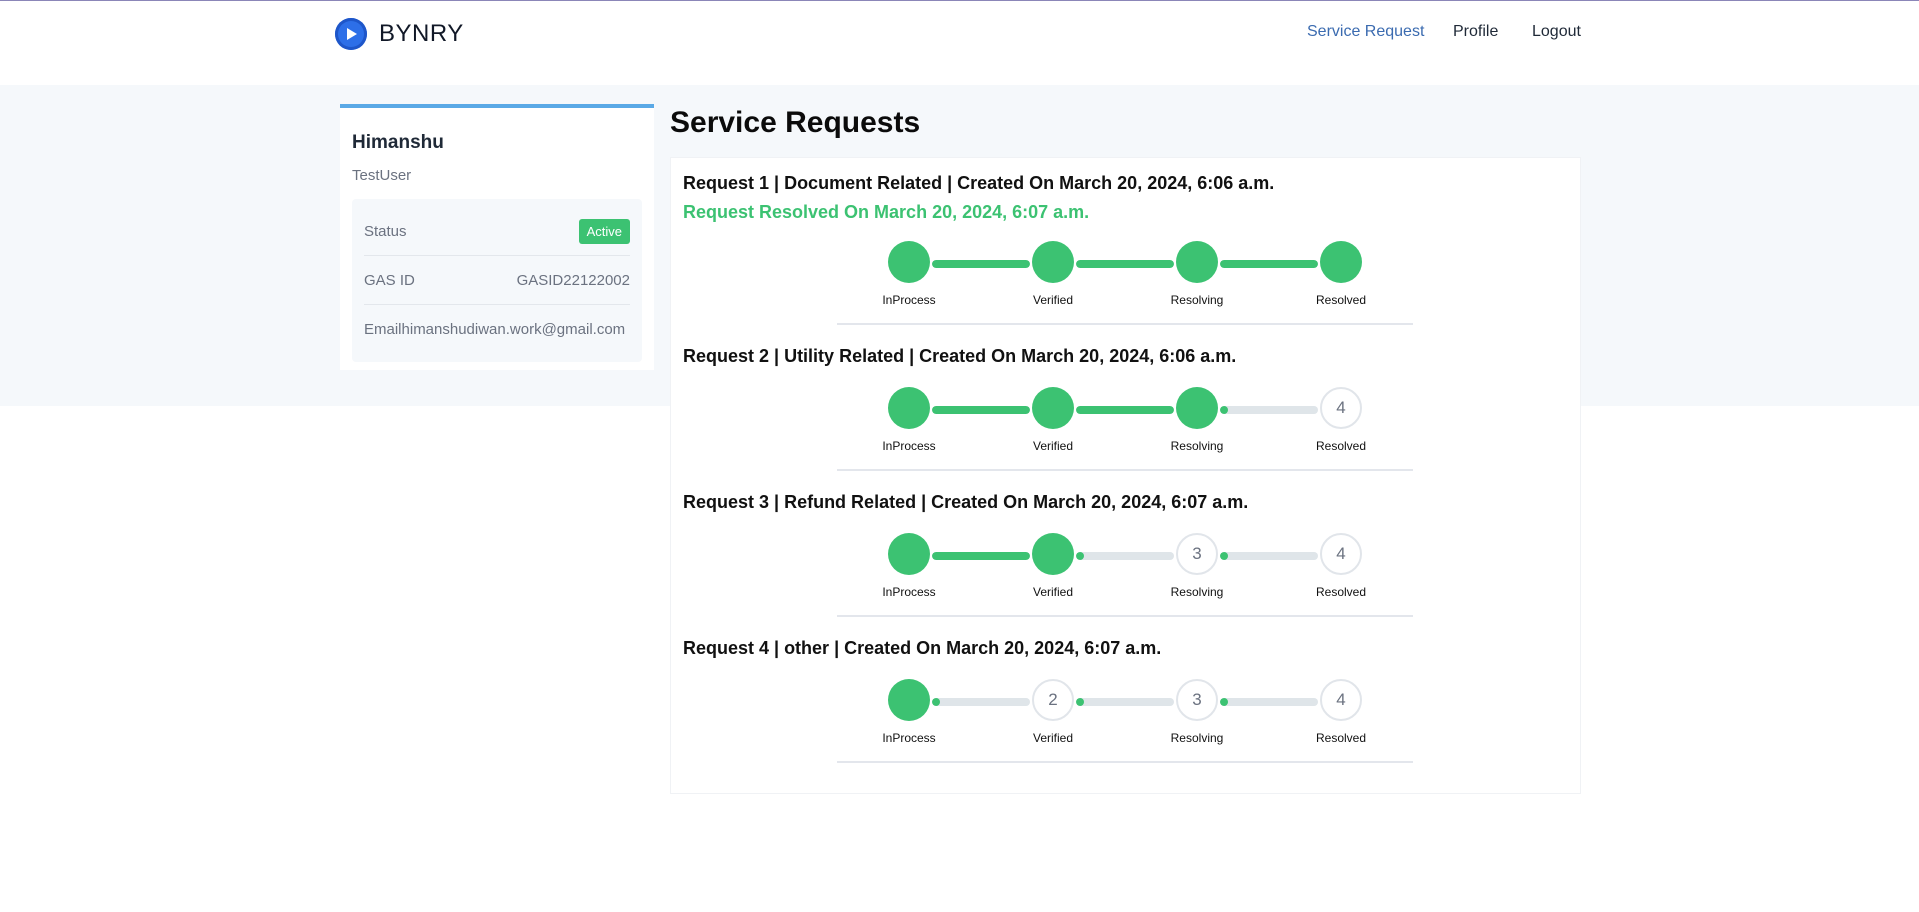 Image resolution: width=1919 pixels, height=912 pixels. I want to click on email-label: Email, so click(383, 329).